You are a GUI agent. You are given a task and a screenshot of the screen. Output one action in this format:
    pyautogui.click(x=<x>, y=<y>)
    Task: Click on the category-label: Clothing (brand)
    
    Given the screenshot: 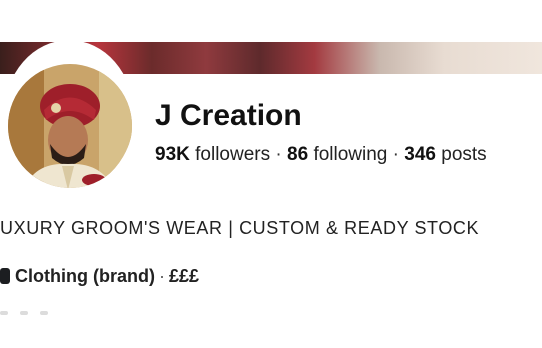 What is the action you would take?
    pyautogui.click(x=85, y=276)
    